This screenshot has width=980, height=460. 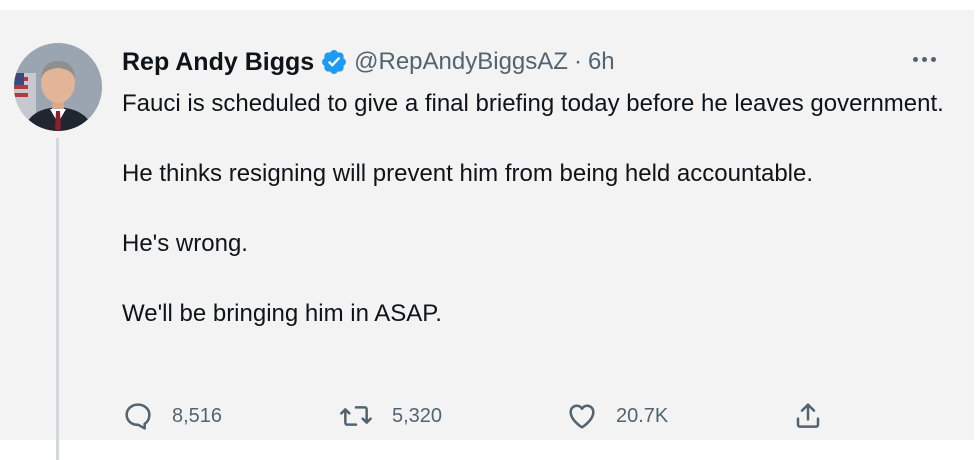 What do you see at coordinates (57, 299) in the screenshot?
I see `thread-line` at bounding box center [57, 299].